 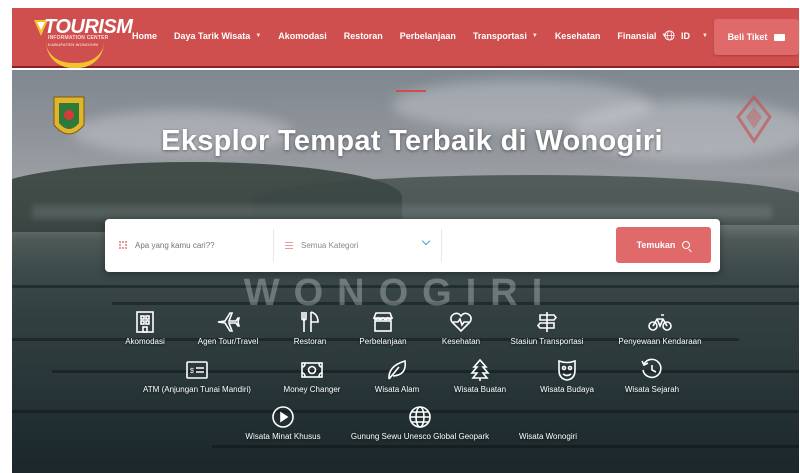 I want to click on buy-ticket-label: Beli Tiket, so click(x=747, y=37).